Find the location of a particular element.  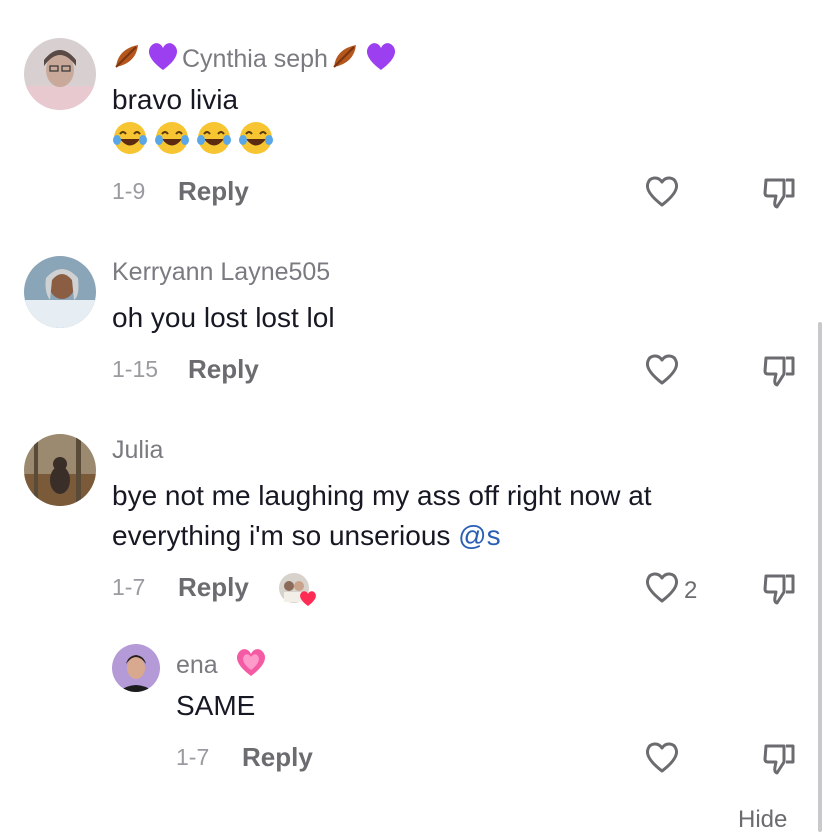

comment-date: 1-9 is located at coordinates (129, 191).